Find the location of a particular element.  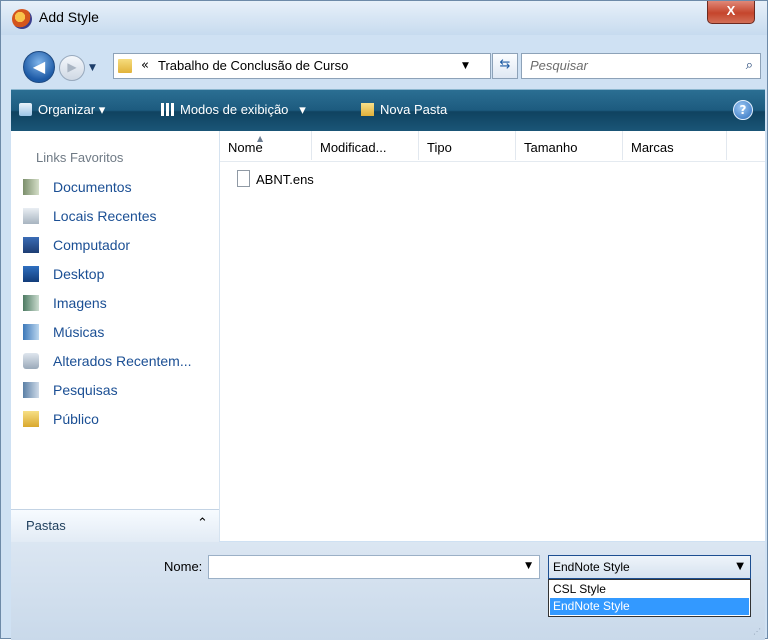

refresh-icon: ⇆ is located at coordinates (505, 64).